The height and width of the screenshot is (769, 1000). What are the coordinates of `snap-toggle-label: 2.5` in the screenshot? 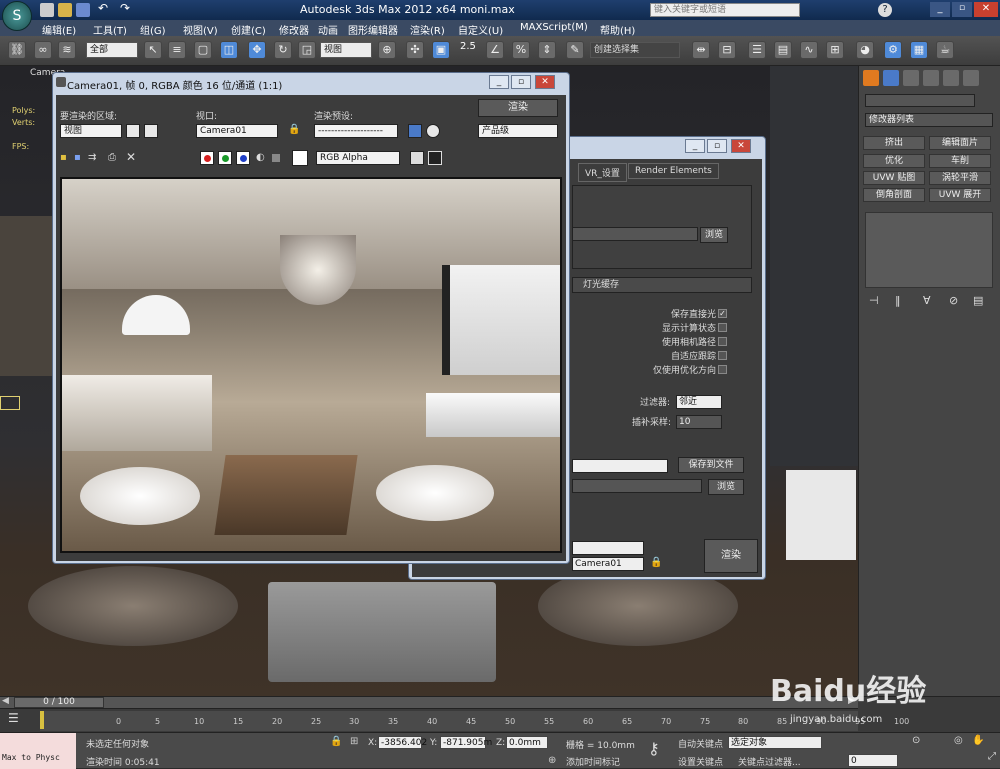 It's located at (468, 46).